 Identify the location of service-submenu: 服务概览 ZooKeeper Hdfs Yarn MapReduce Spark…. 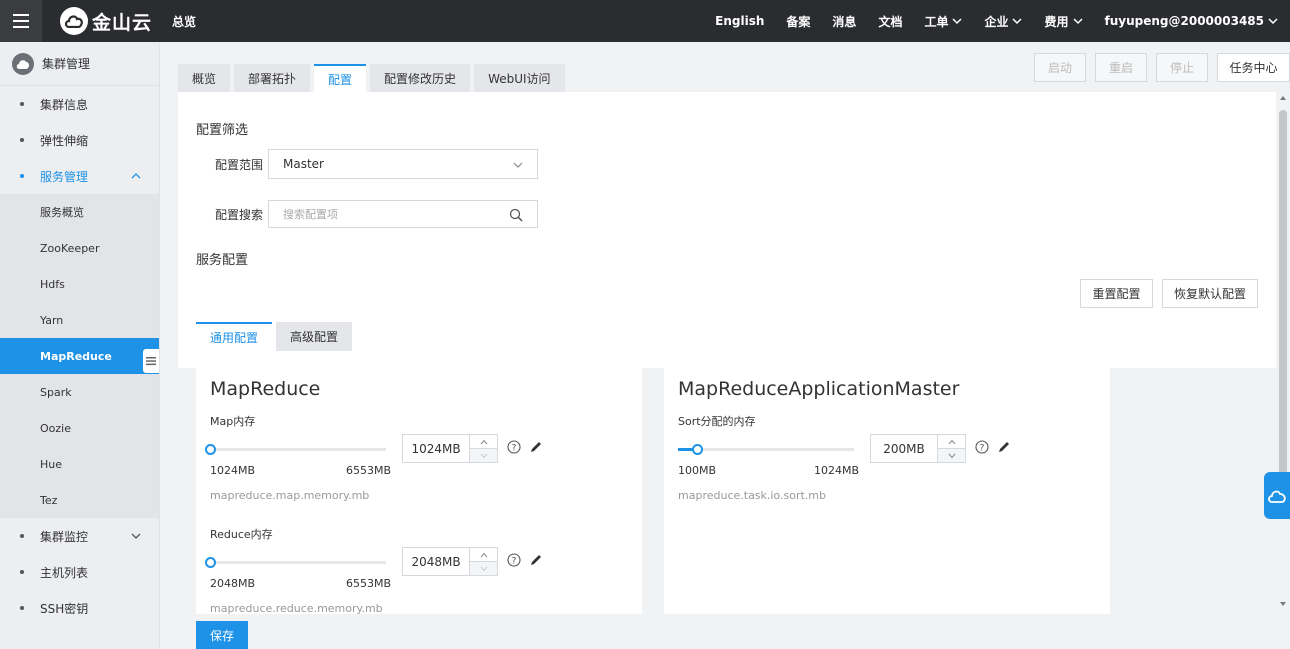
(79, 356).